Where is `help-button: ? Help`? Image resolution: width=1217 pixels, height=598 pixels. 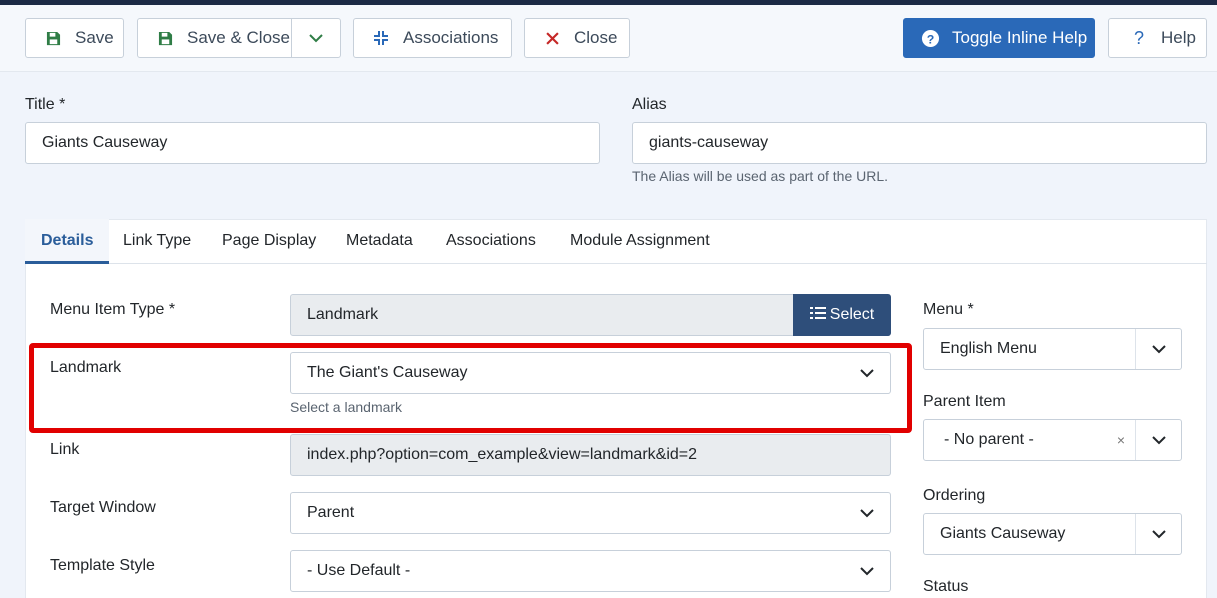 help-button: ? Help is located at coordinates (1157, 38).